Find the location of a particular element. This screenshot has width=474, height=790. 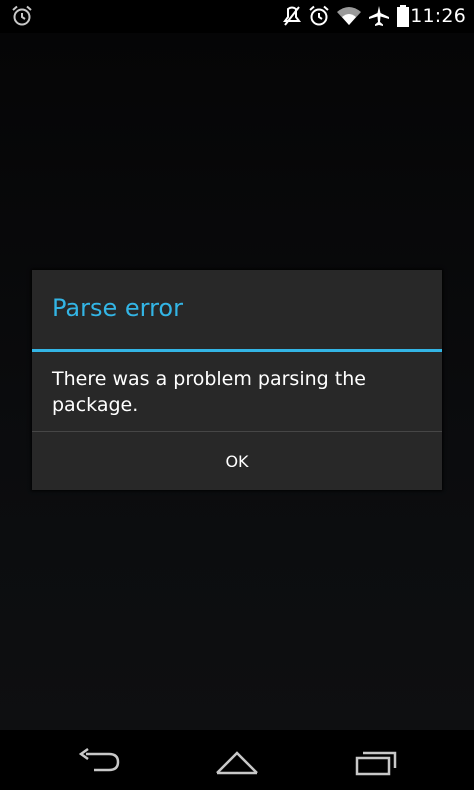

status-clock: 11:26 is located at coordinates (438, 16).